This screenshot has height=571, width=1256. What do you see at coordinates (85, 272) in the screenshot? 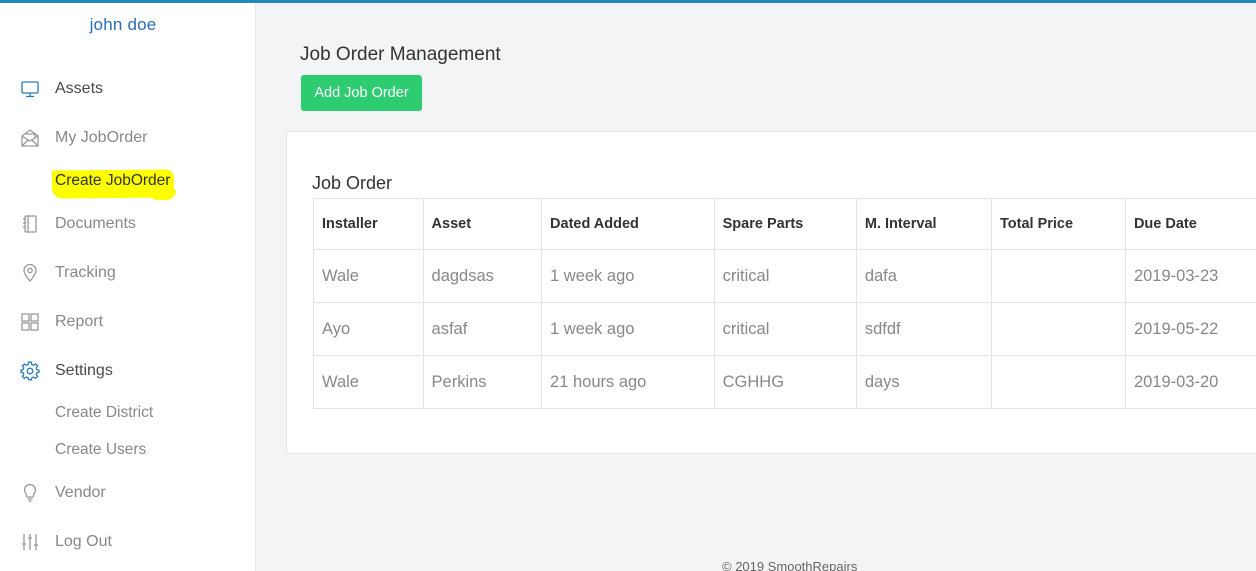
I see `sidebar-item-label: Tracking` at bounding box center [85, 272].